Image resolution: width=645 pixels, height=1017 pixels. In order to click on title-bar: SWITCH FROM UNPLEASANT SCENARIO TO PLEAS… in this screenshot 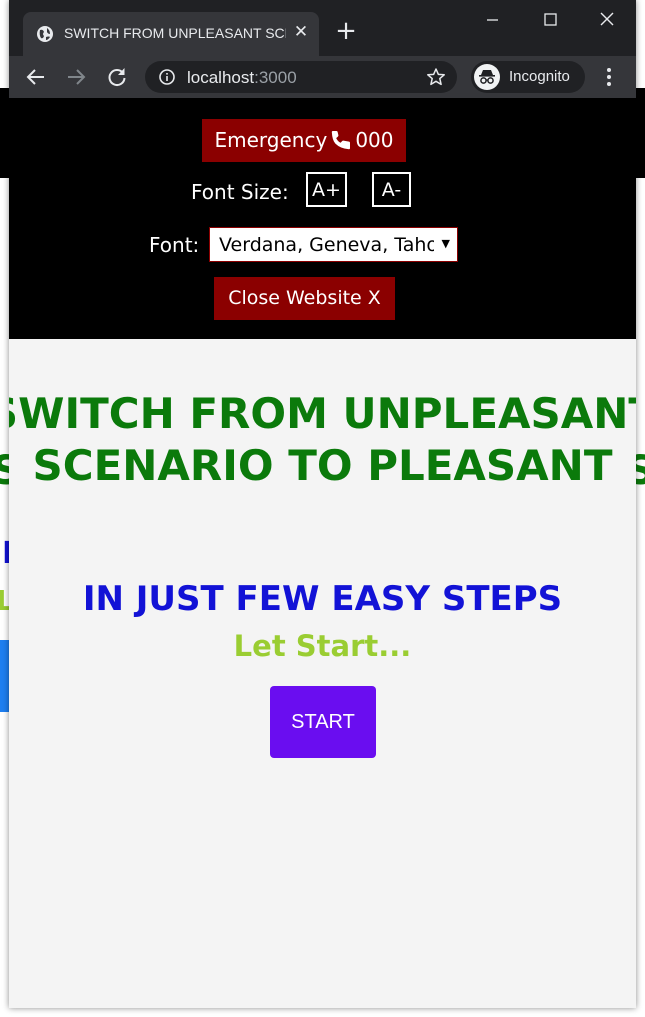, I will do `click(322, 28)`.